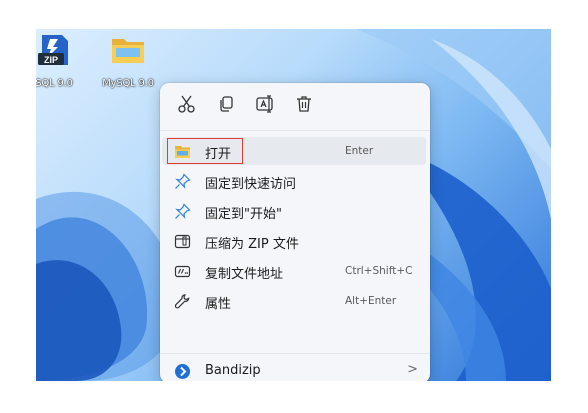 This screenshot has width=588, height=413. Describe the element at coordinates (182, 241) in the screenshot. I see `zip-archive-icon` at that location.